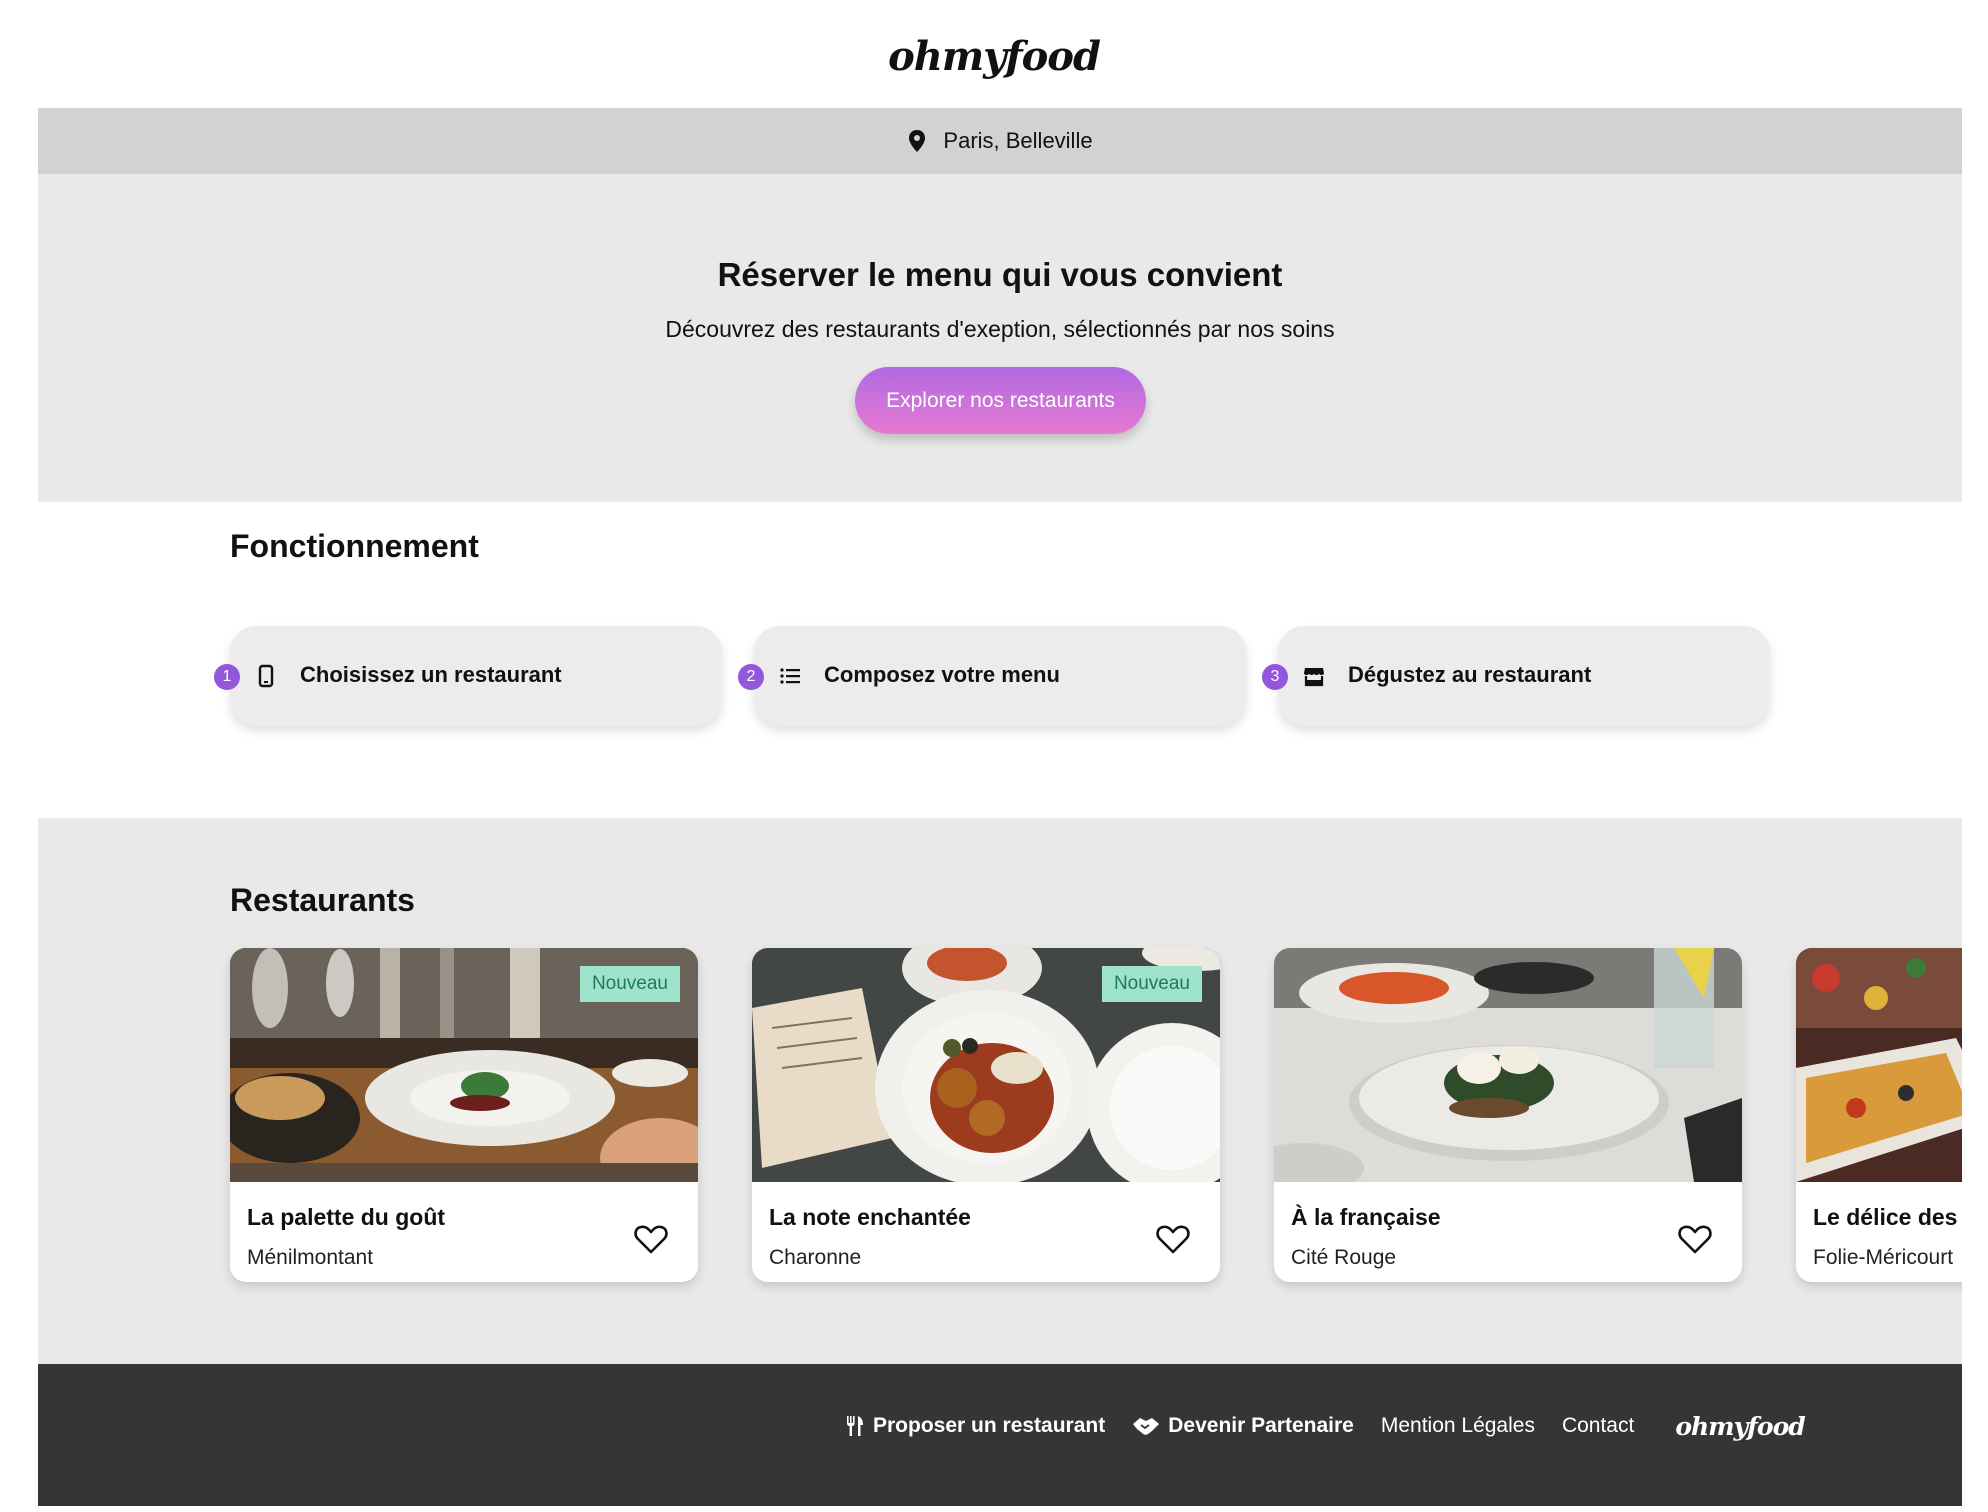 The image size is (1988, 1512). What do you see at coordinates (917, 141) in the screenshot?
I see `map-pin-icon` at bounding box center [917, 141].